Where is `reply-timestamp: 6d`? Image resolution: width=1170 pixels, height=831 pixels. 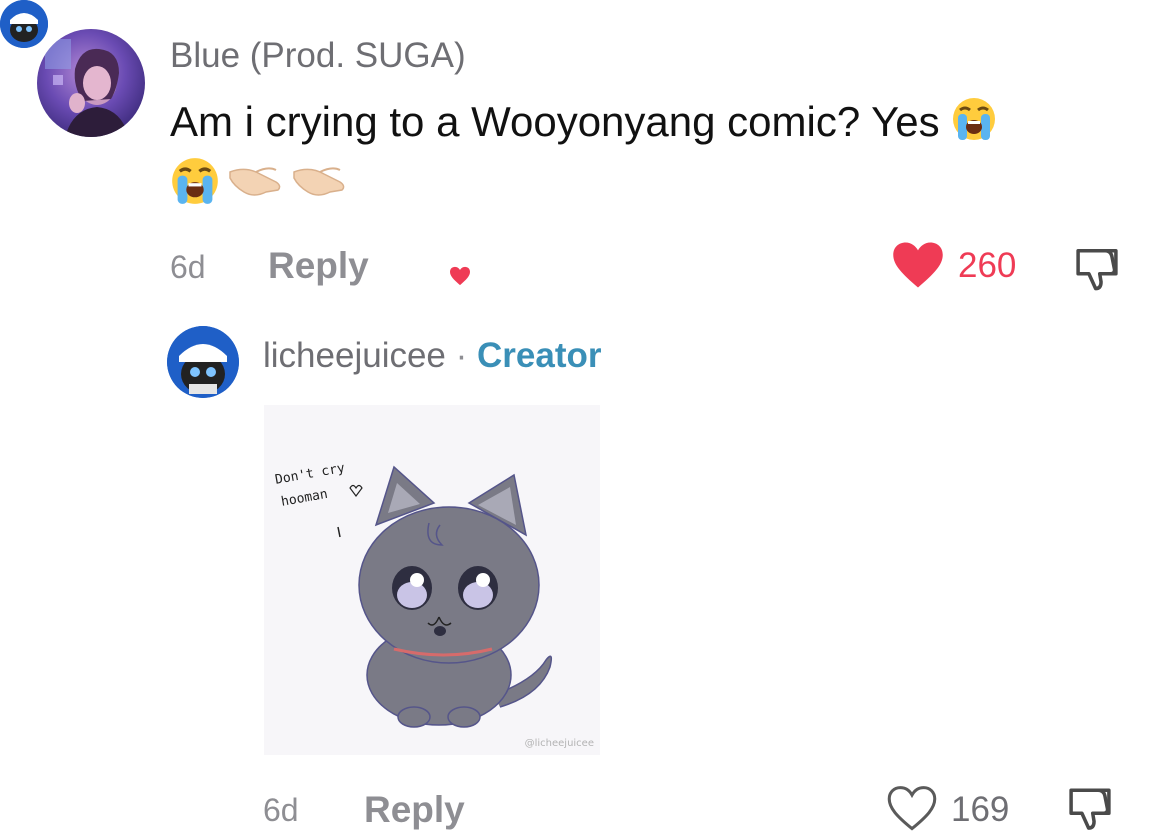 reply-timestamp: 6d is located at coordinates (281, 810).